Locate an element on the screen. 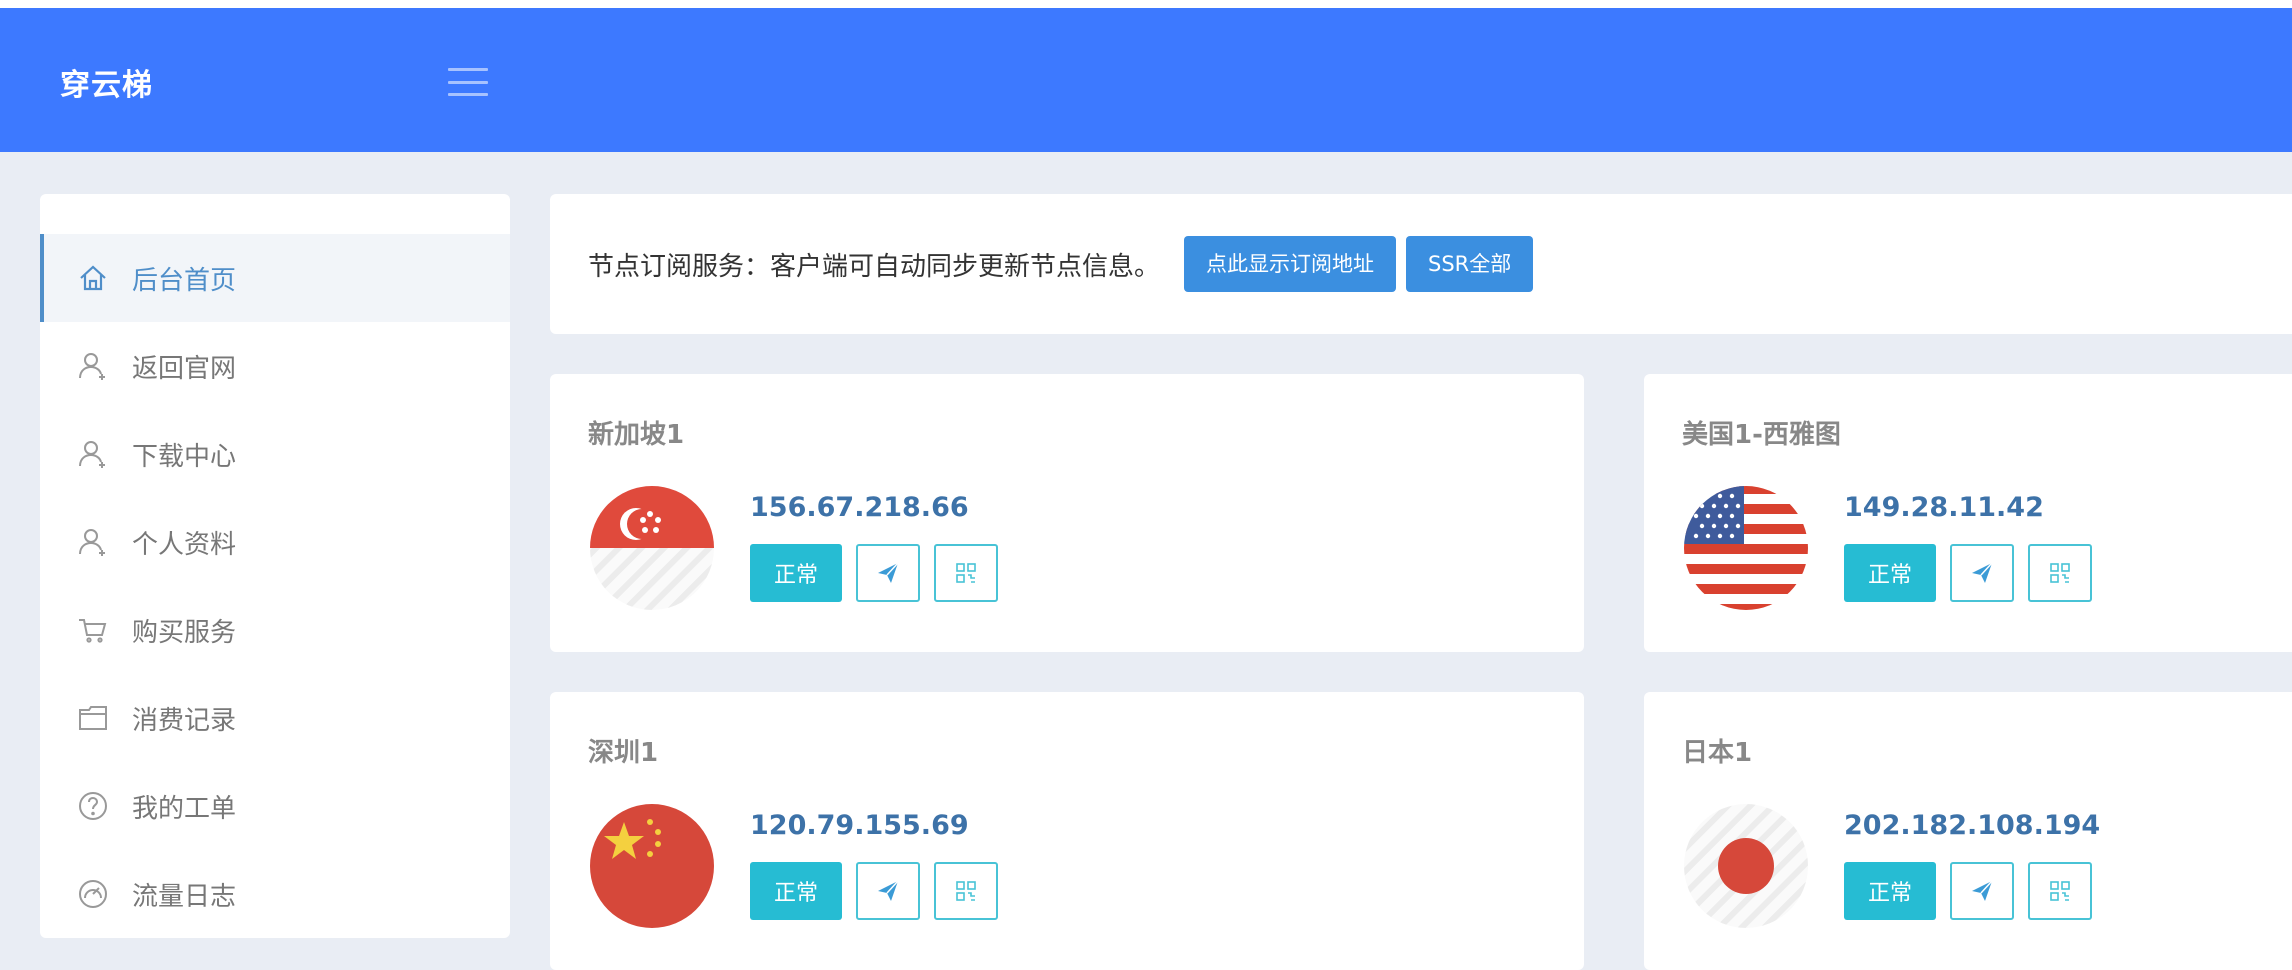 The height and width of the screenshot is (970, 2292). sidebar-item-purchase: 购买服务 is located at coordinates (275, 630).